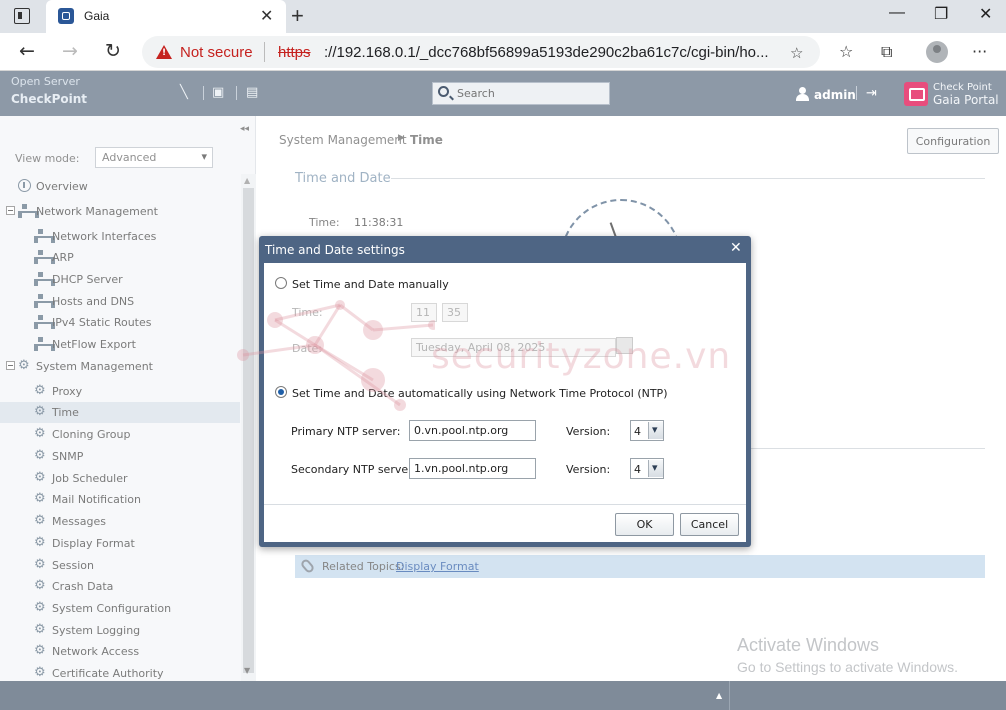 The width and height of the screenshot is (1006, 710). I want to click on open-server-label: Open Server, so click(45, 81).